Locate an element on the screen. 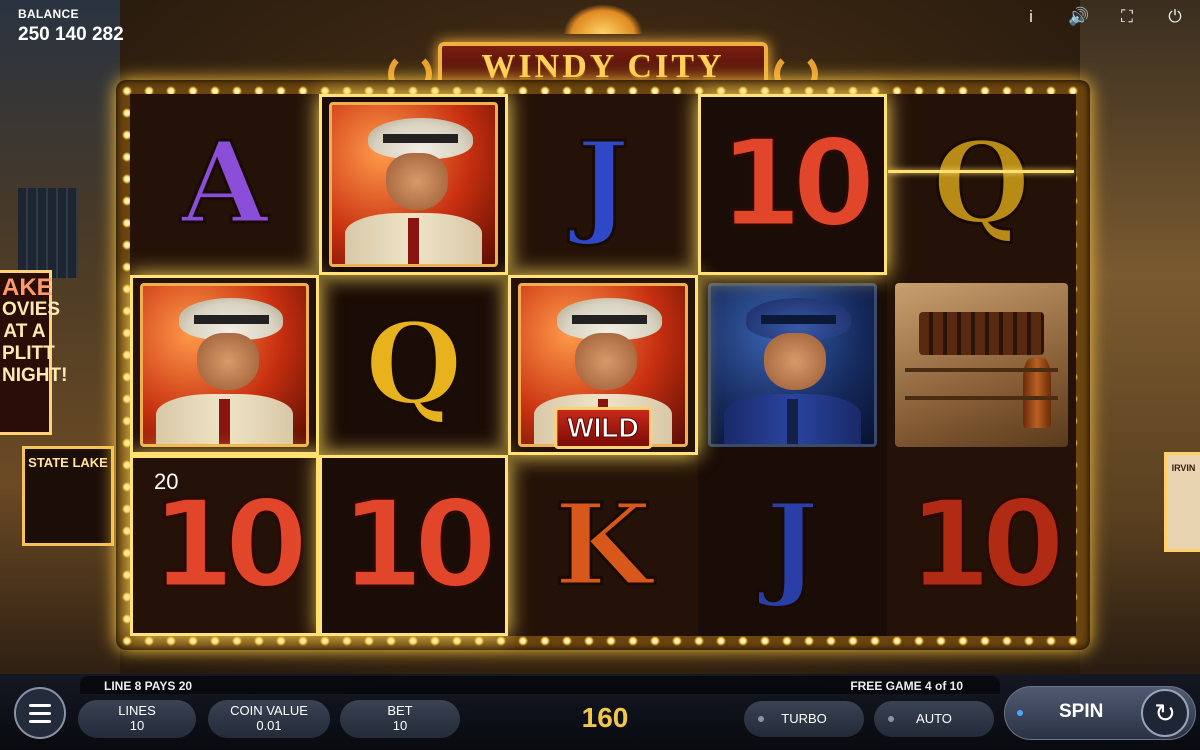 Image resolution: width=1200 pixels, height=750 pixels. symbol-detective is located at coordinates (792, 365).